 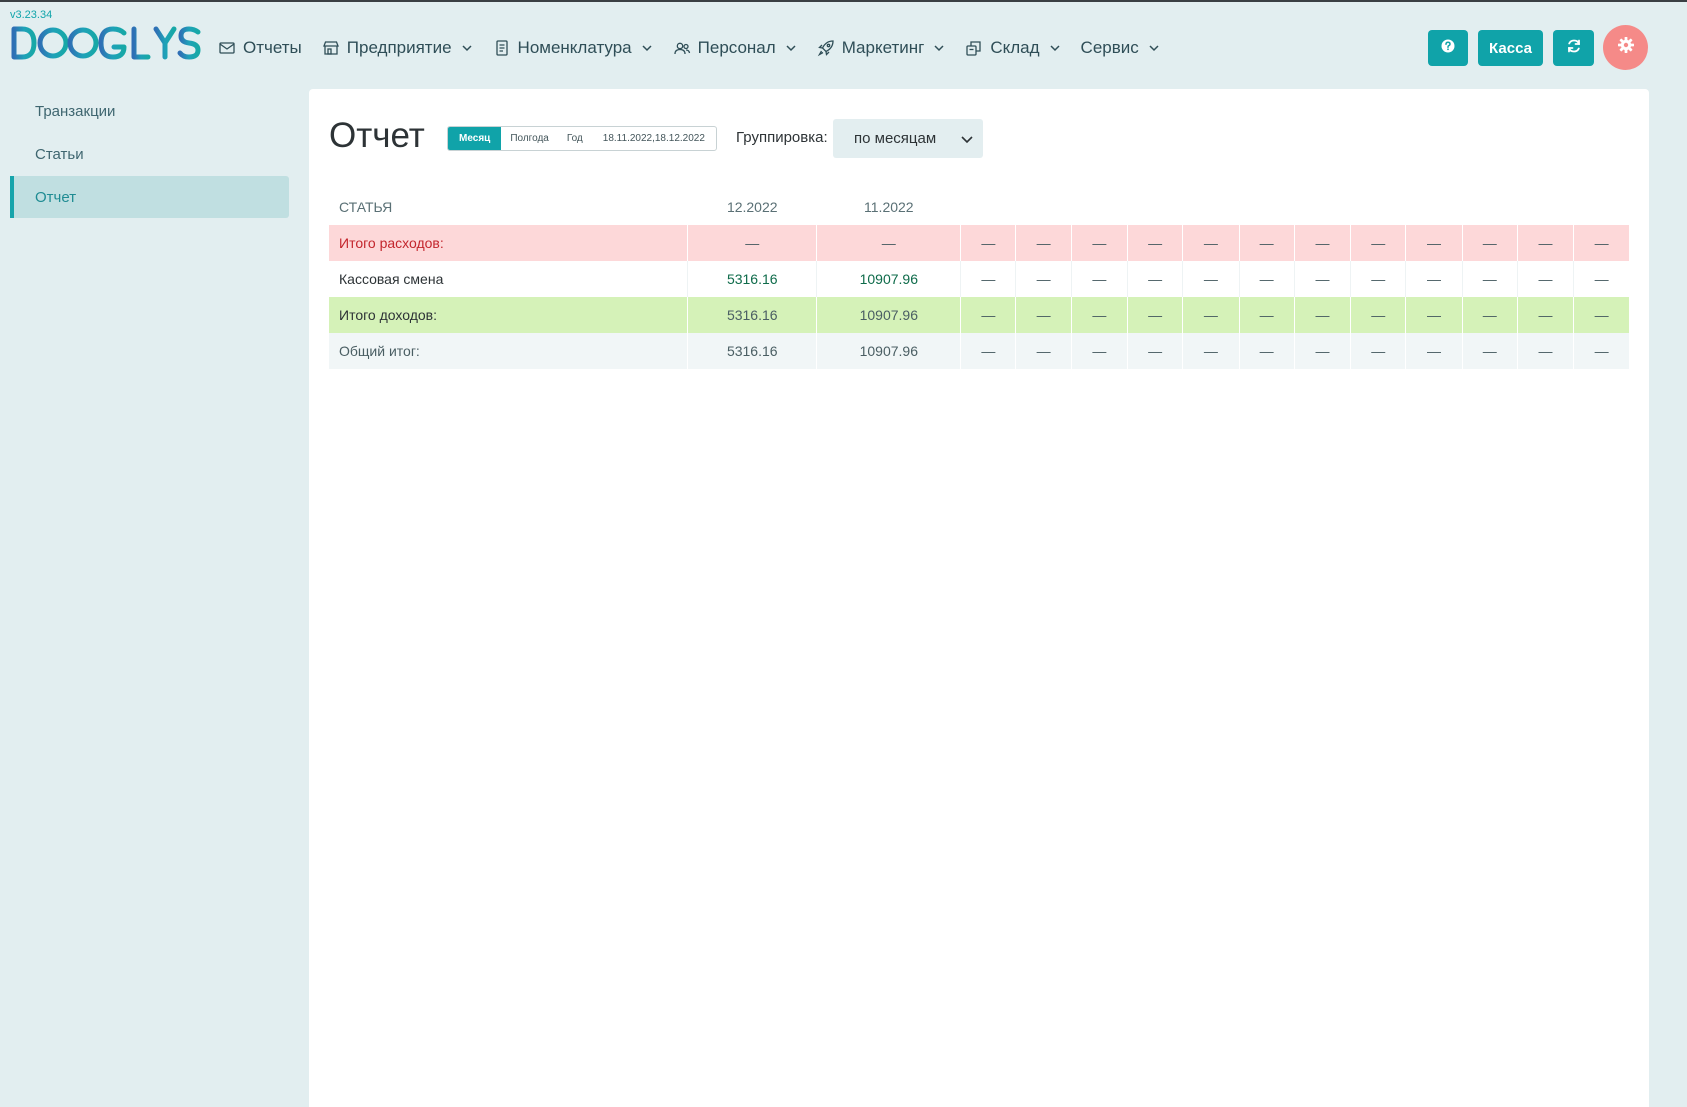 I want to click on nav-item-reports: Отчеты, so click(x=260, y=48).